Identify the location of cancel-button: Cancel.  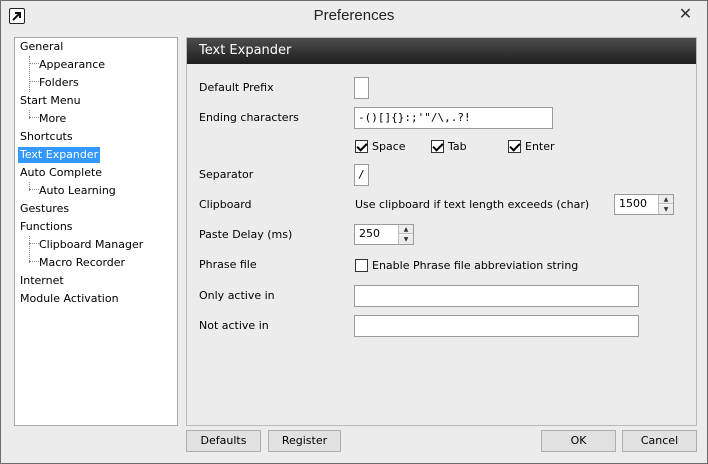
(659, 441).